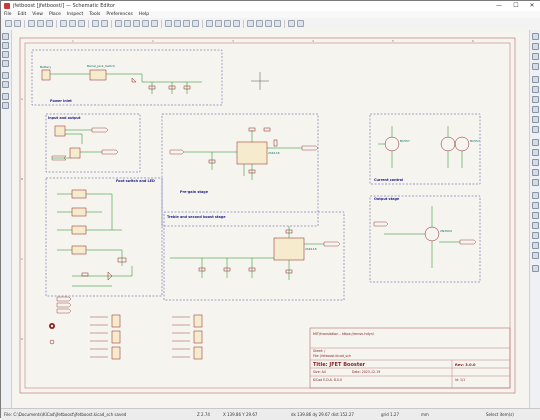 This screenshot has width=540, height=420. Describe the element at coordinates (432, 234) in the screenshot. I see `q6-transistor-symbol` at that location.